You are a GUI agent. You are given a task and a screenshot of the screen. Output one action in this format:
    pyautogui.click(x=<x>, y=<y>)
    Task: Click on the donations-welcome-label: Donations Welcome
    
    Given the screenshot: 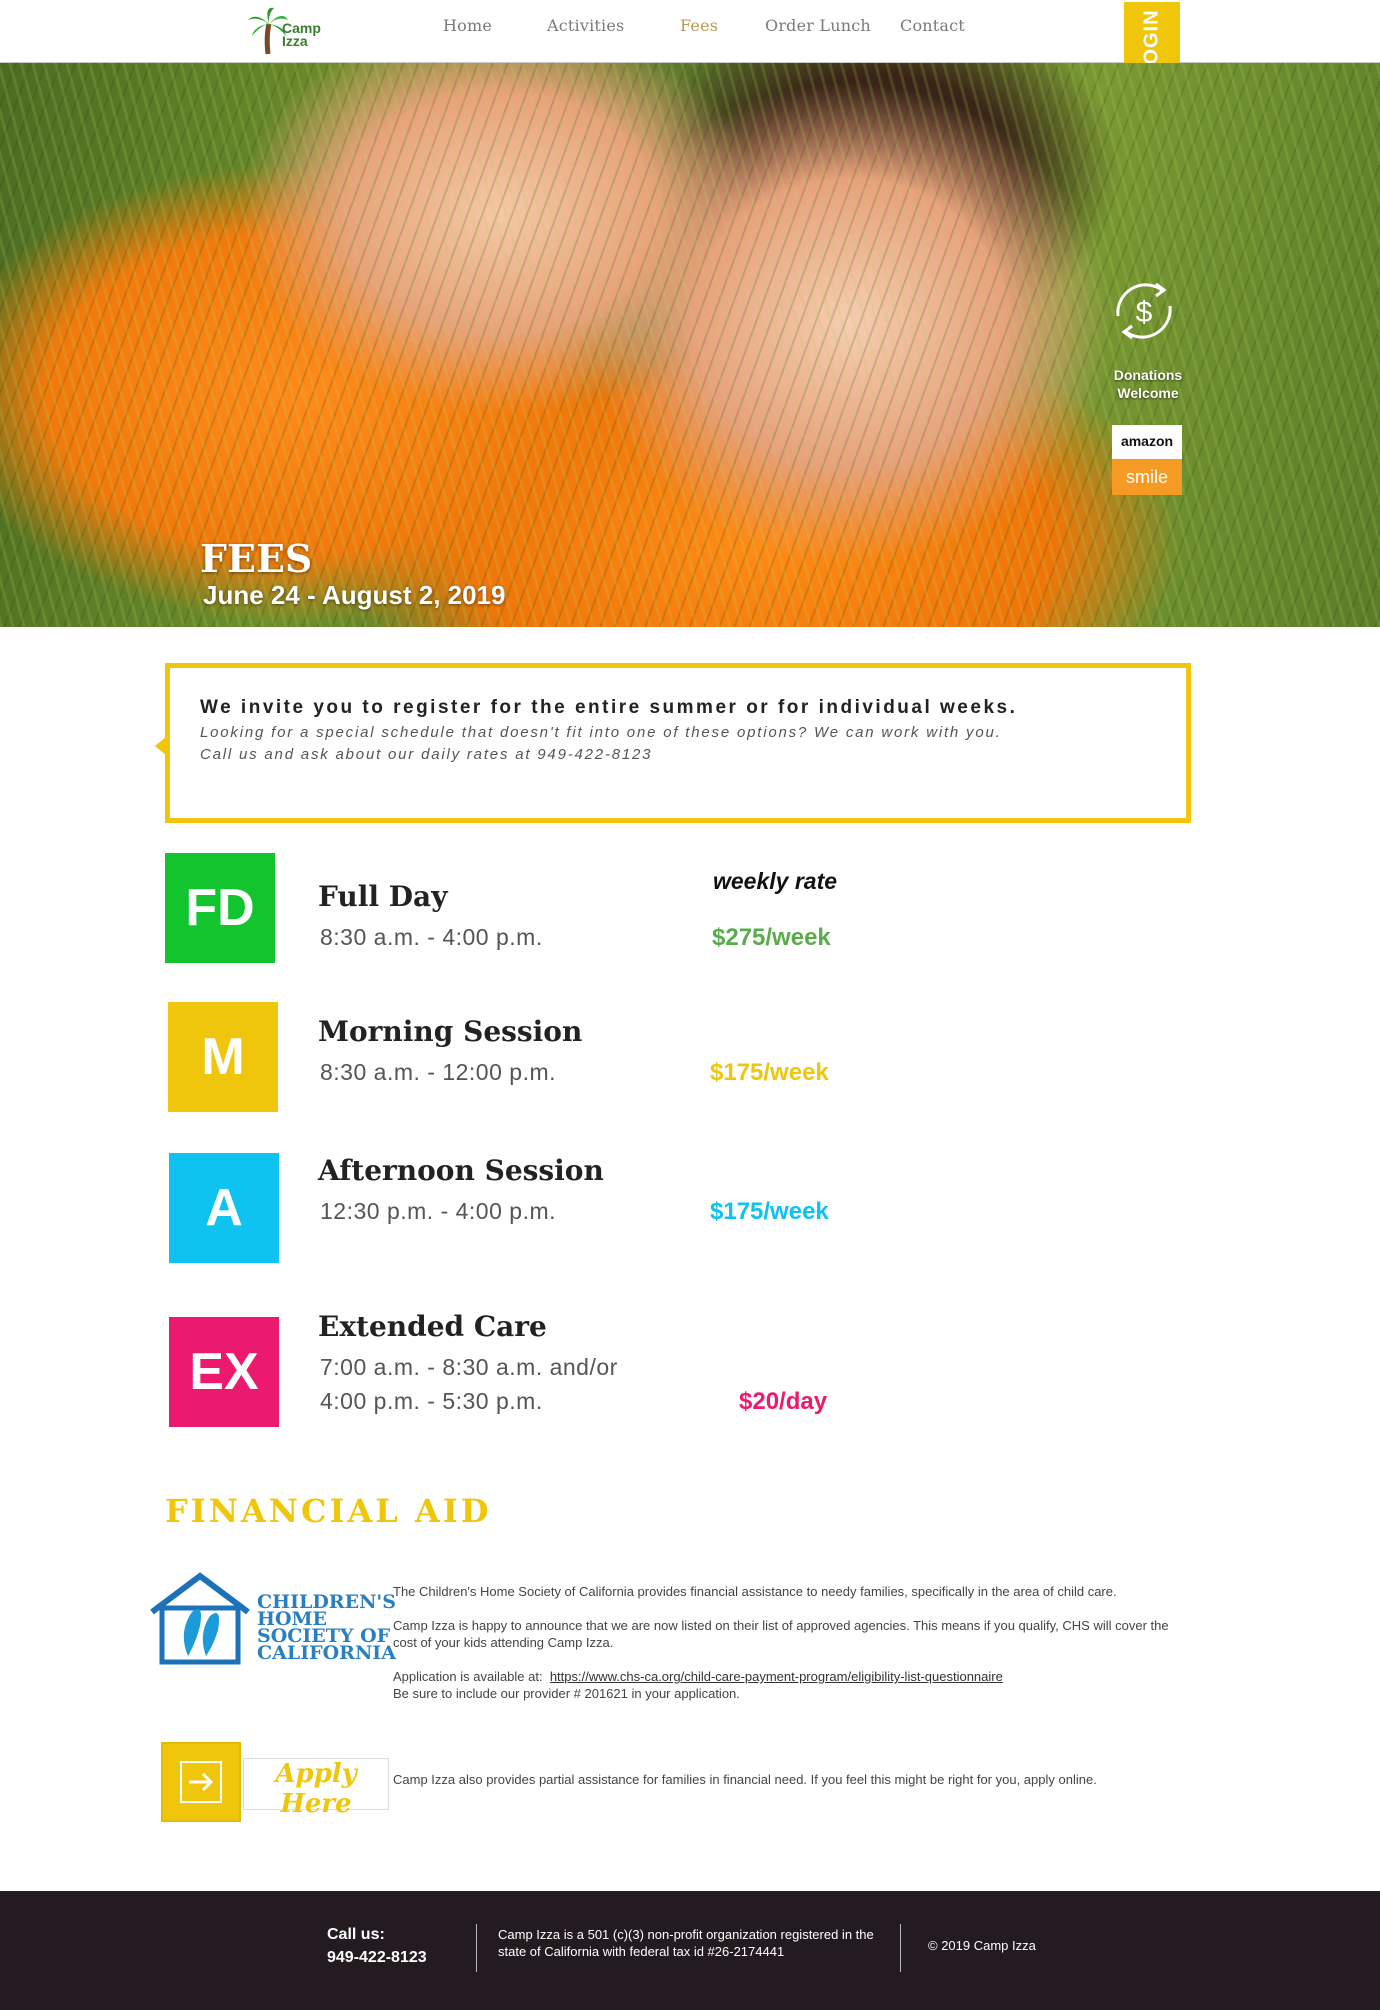 What is the action you would take?
    pyautogui.click(x=1148, y=384)
    